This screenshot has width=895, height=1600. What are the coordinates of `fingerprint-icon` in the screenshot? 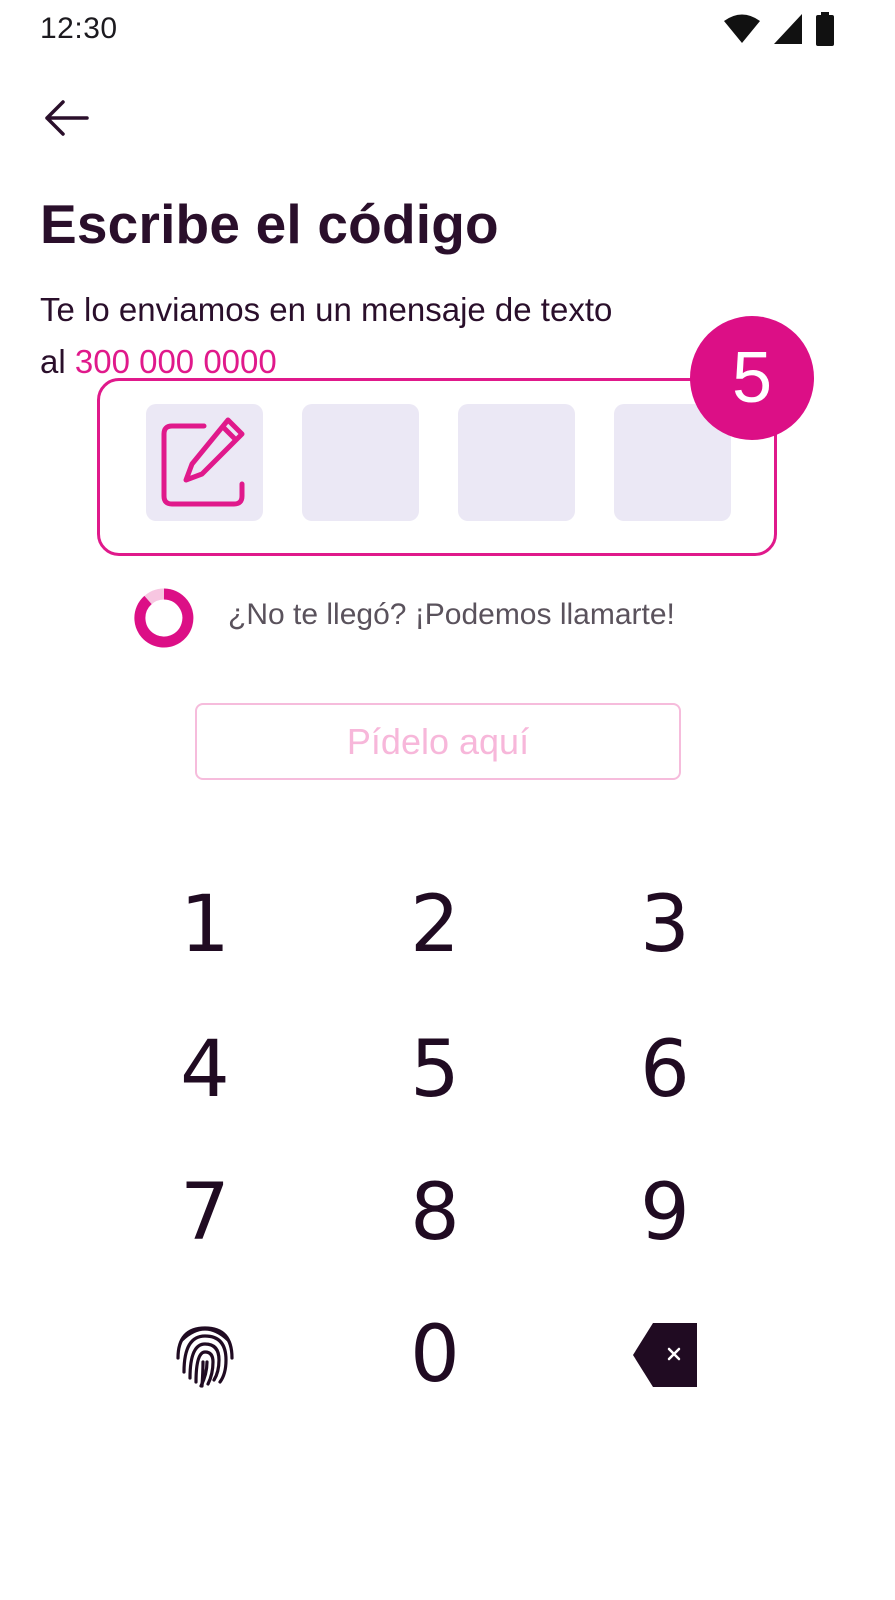 It's located at (205, 1357).